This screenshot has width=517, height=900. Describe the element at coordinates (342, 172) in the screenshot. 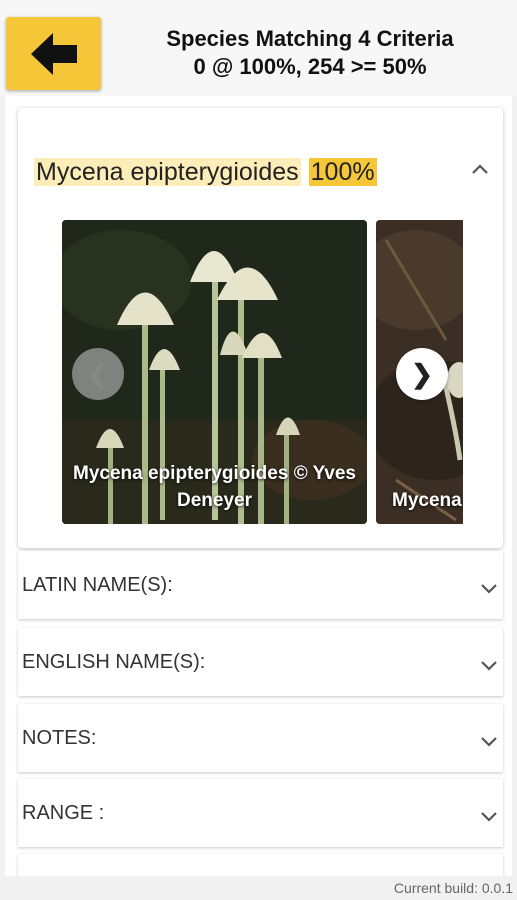

I see `match-percent-badge: 100%` at that location.